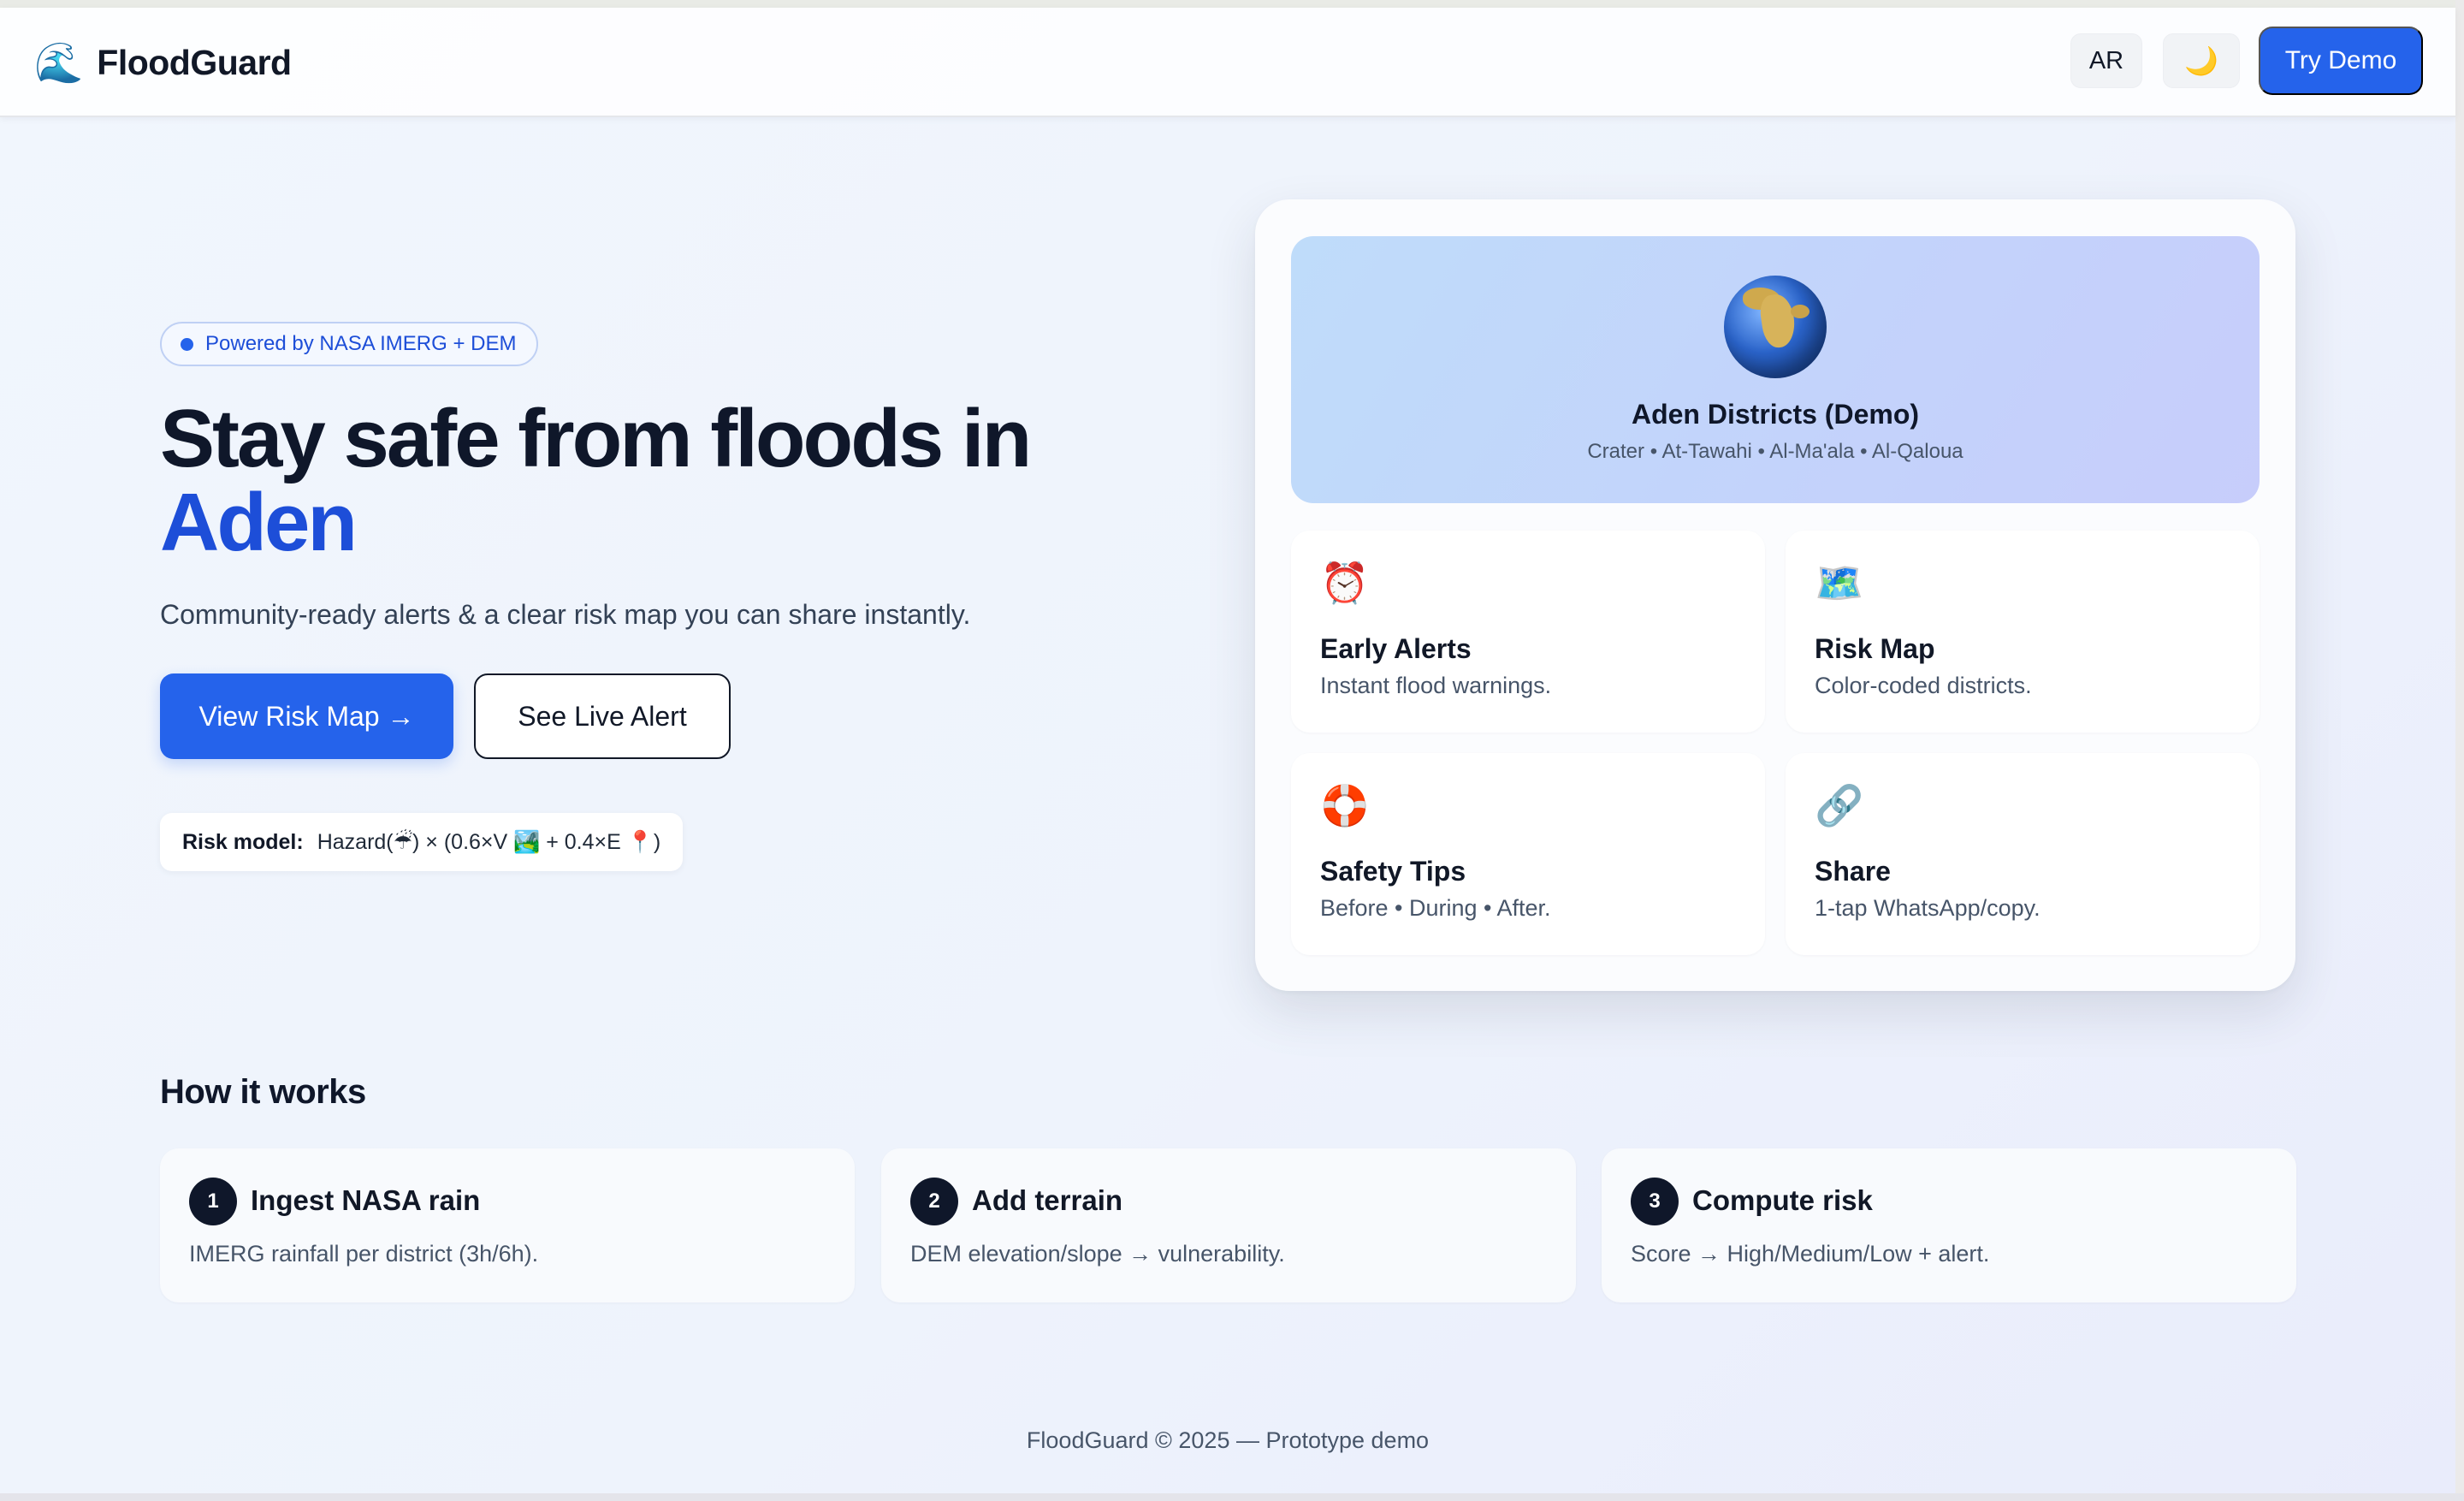  What do you see at coordinates (263, 1092) in the screenshot?
I see `how-it-works-heading: How it works` at bounding box center [263, 1092].